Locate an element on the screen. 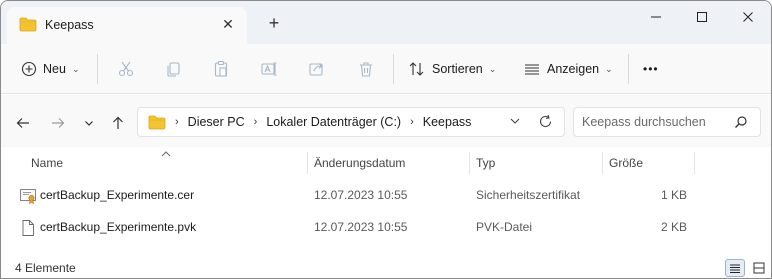  scissors-icon is located at coordinates (126, 69).